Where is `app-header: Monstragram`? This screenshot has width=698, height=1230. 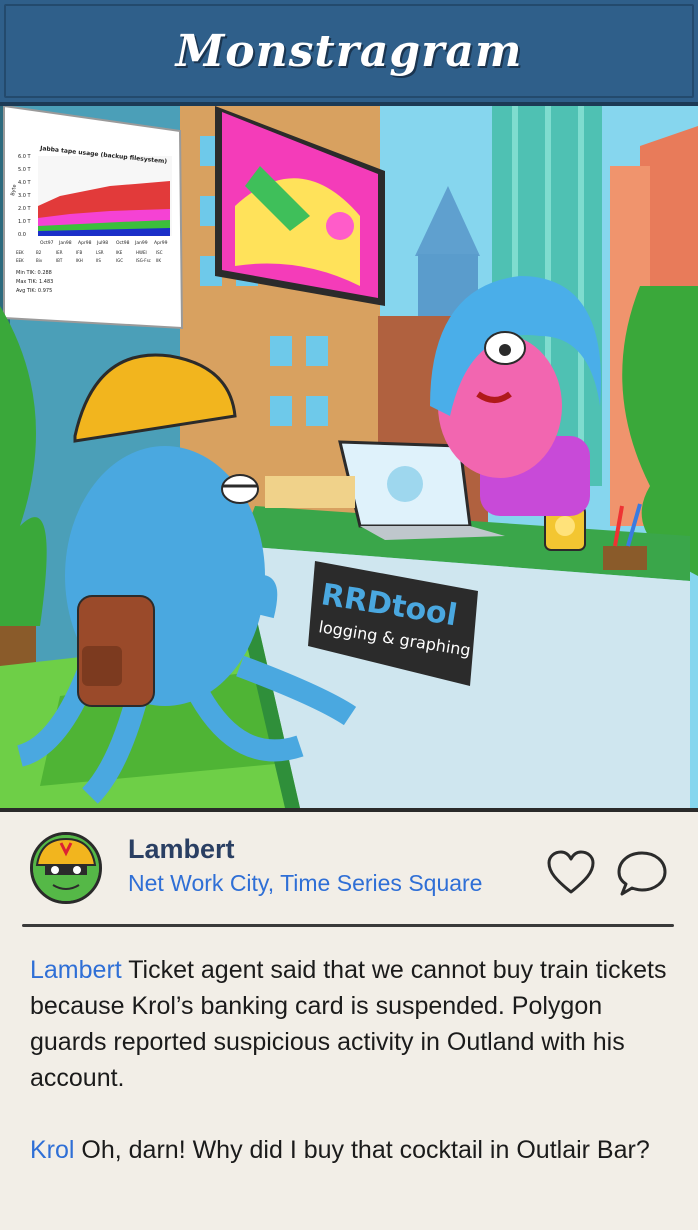 app-header: Monstragram is located at coordinates (349, 53).